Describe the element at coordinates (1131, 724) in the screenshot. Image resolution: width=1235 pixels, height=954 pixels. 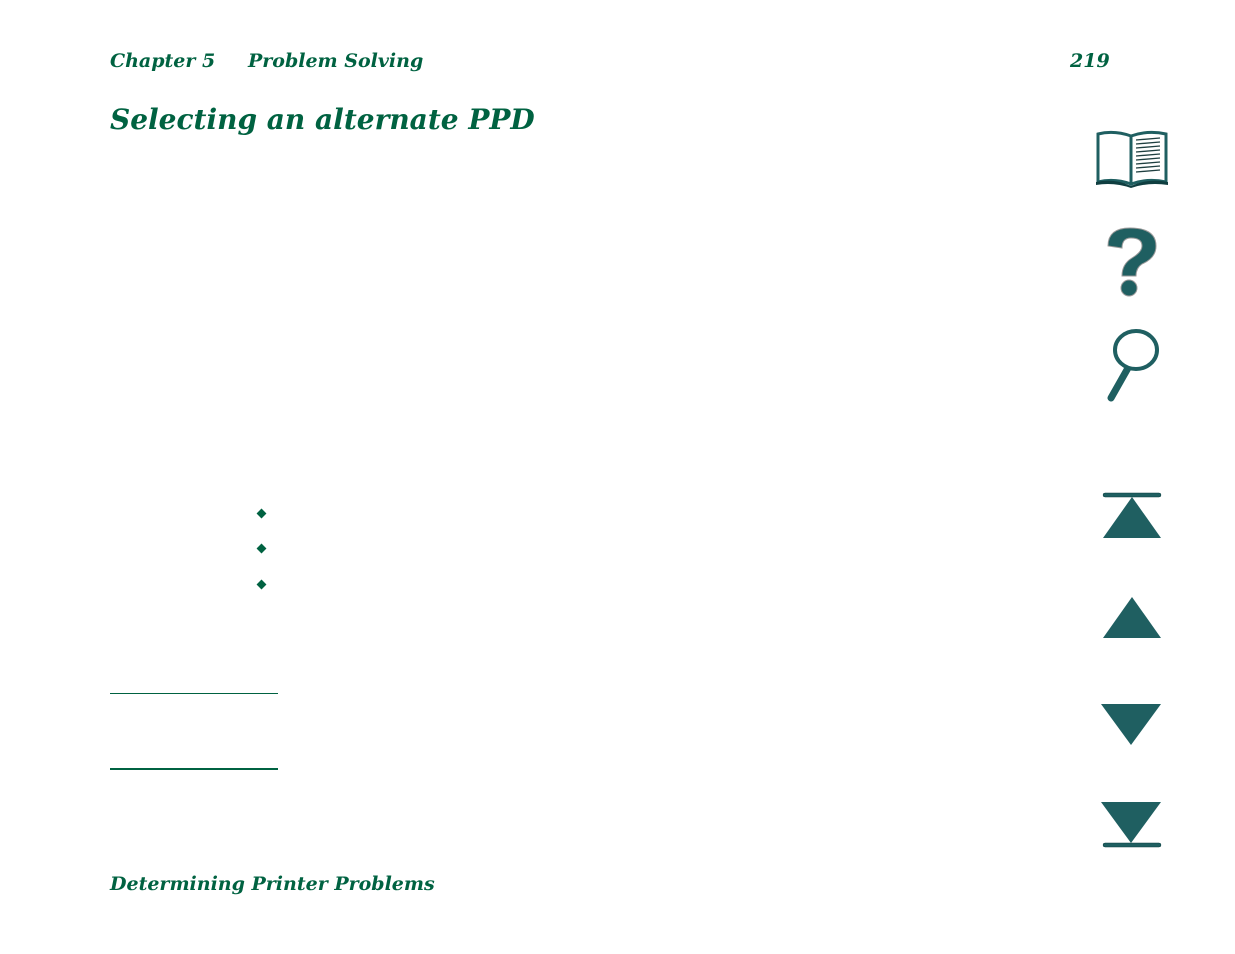
I see `next-page-icon` at that location.